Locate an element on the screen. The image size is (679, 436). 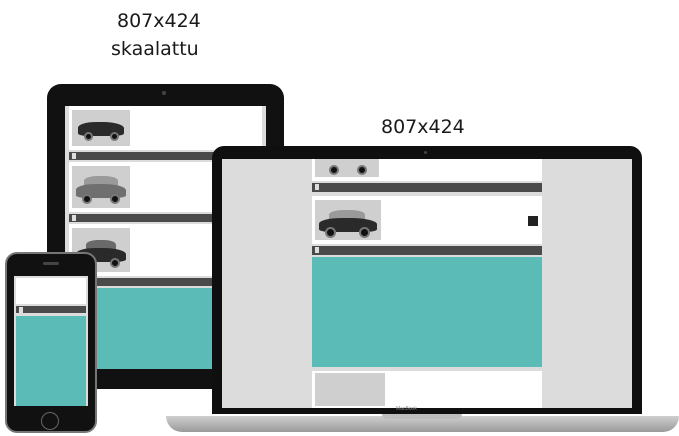
phone-screen is located at coordinates (51, 341).